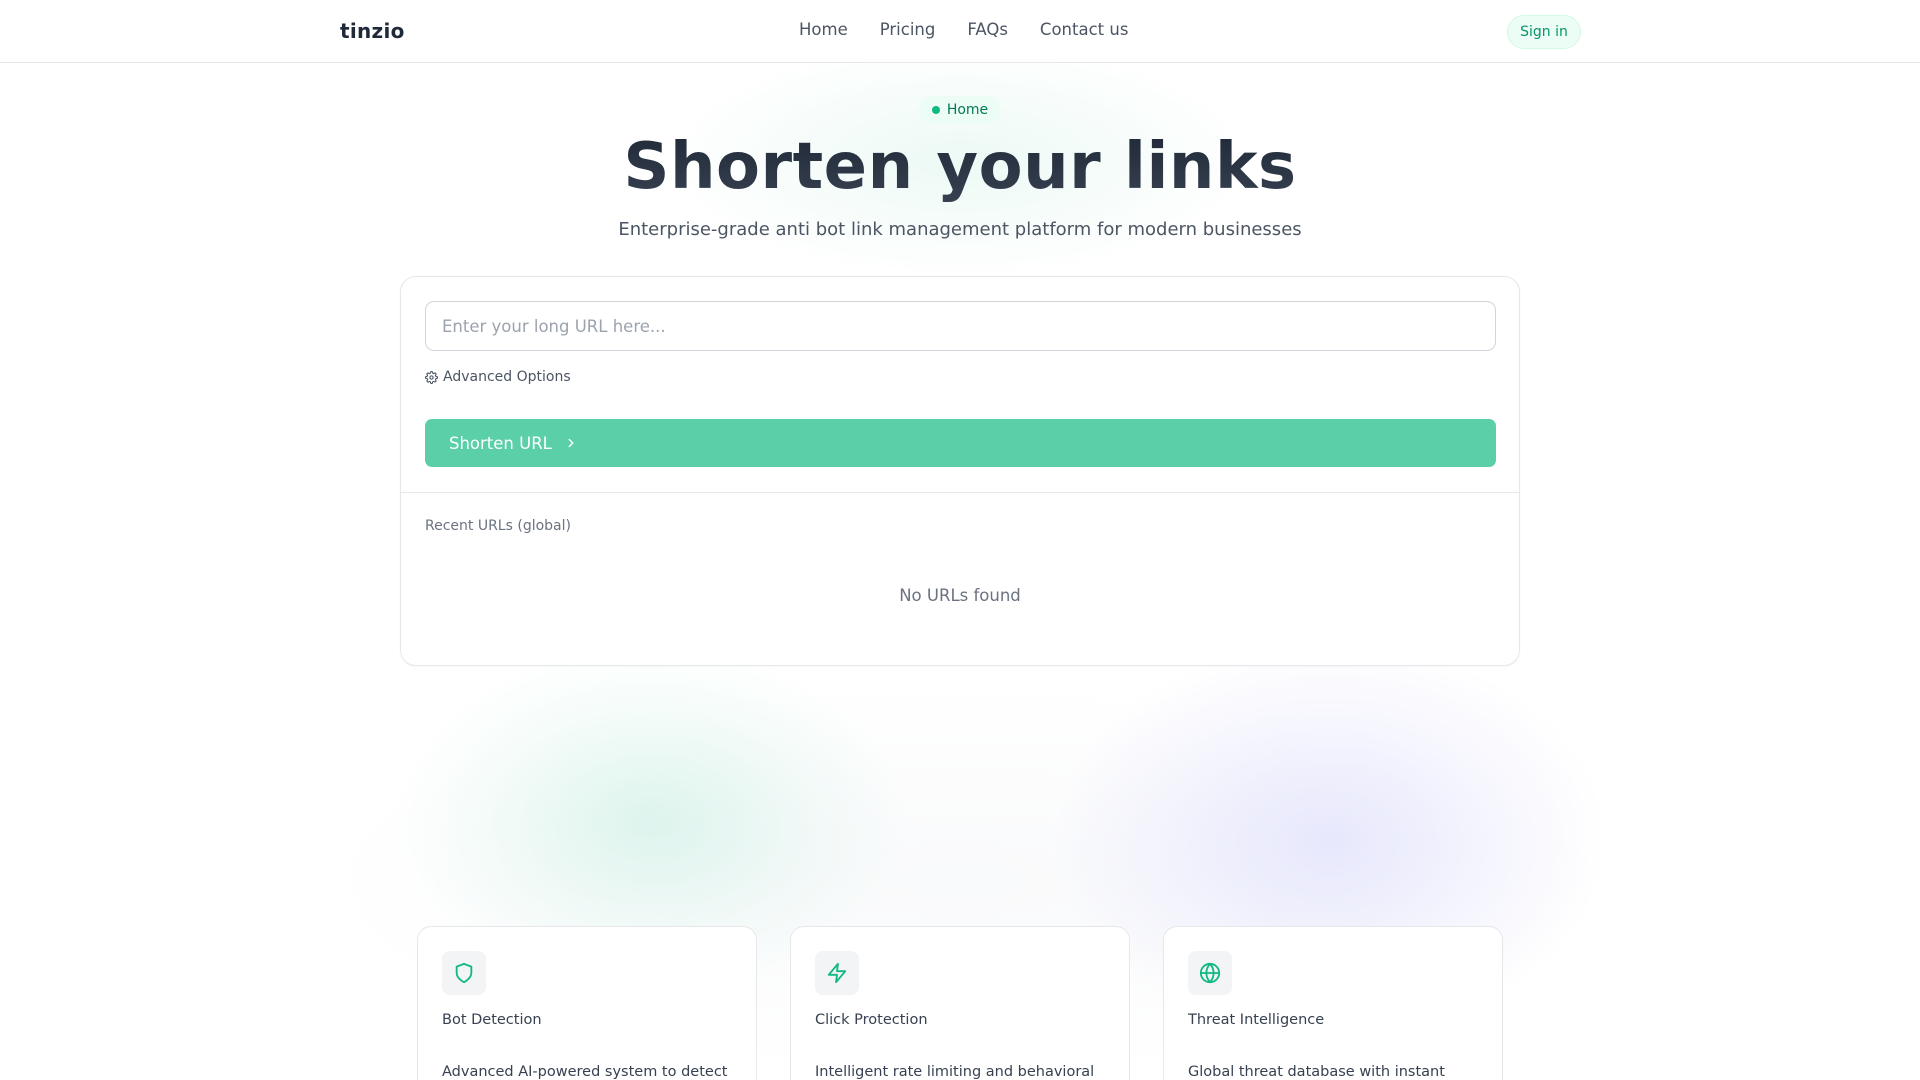 The width and height of the screenshot is (1920, 1080). I want to click on feature-description: Global threat database with instant, so click(1316, 1072).